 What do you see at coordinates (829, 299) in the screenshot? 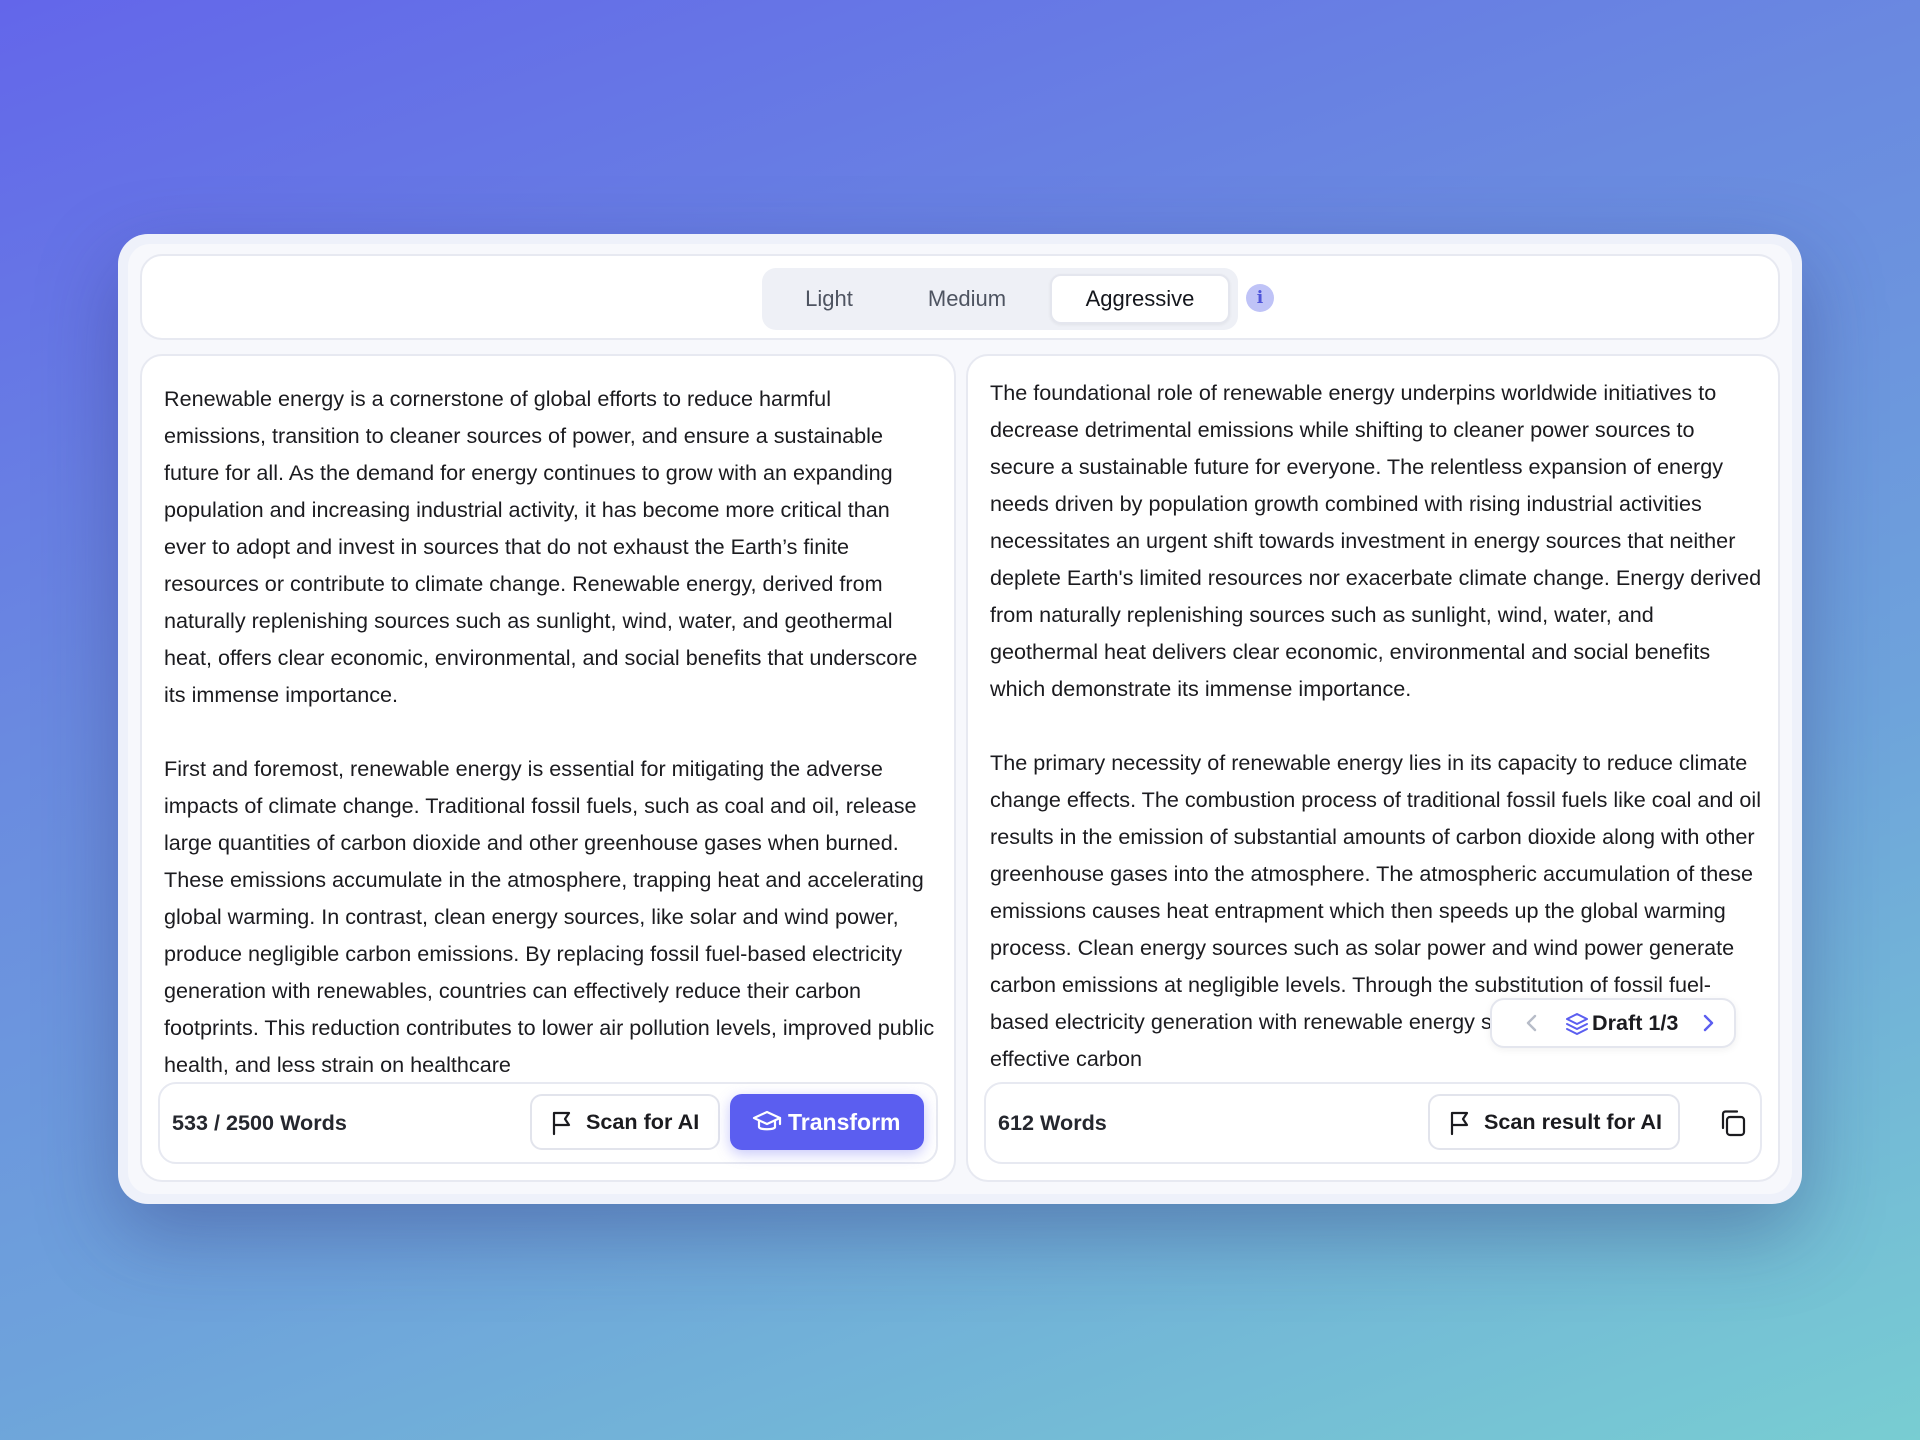
I see `mode-light-button: Light` at bounding box center [829, 299].